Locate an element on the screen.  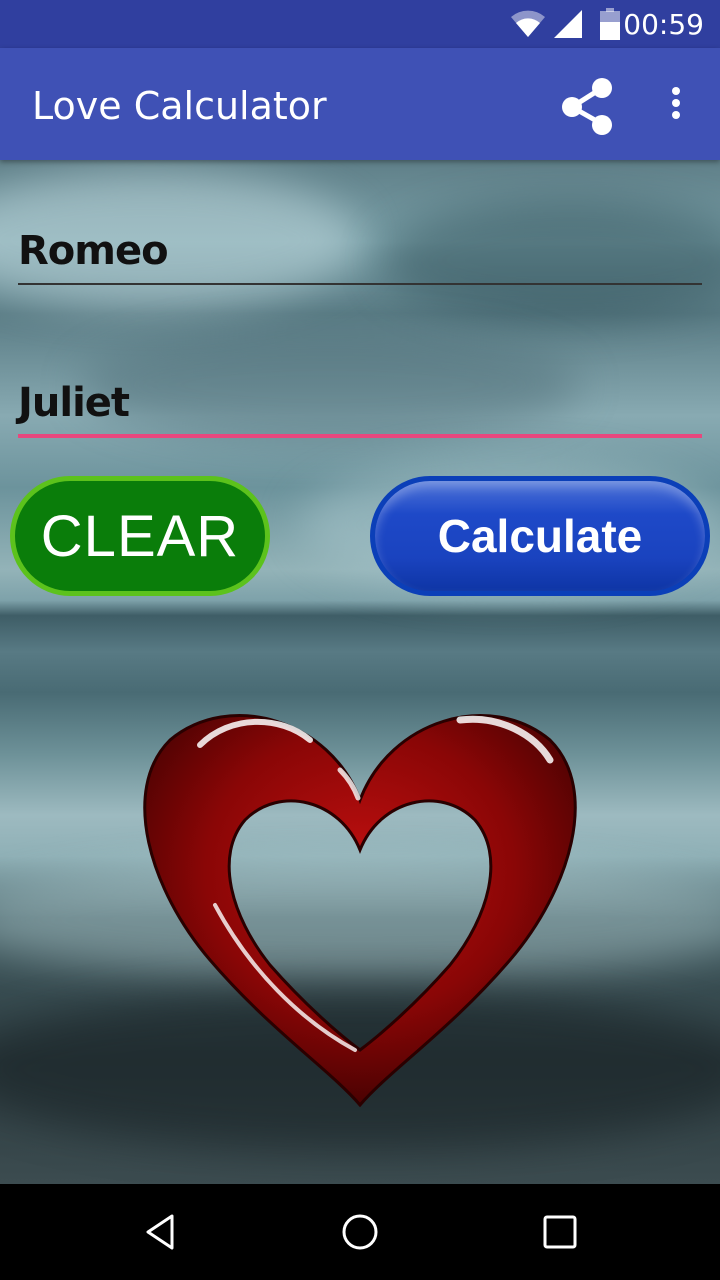
clear-button: CLEAR is located at coordinates (140, 536).